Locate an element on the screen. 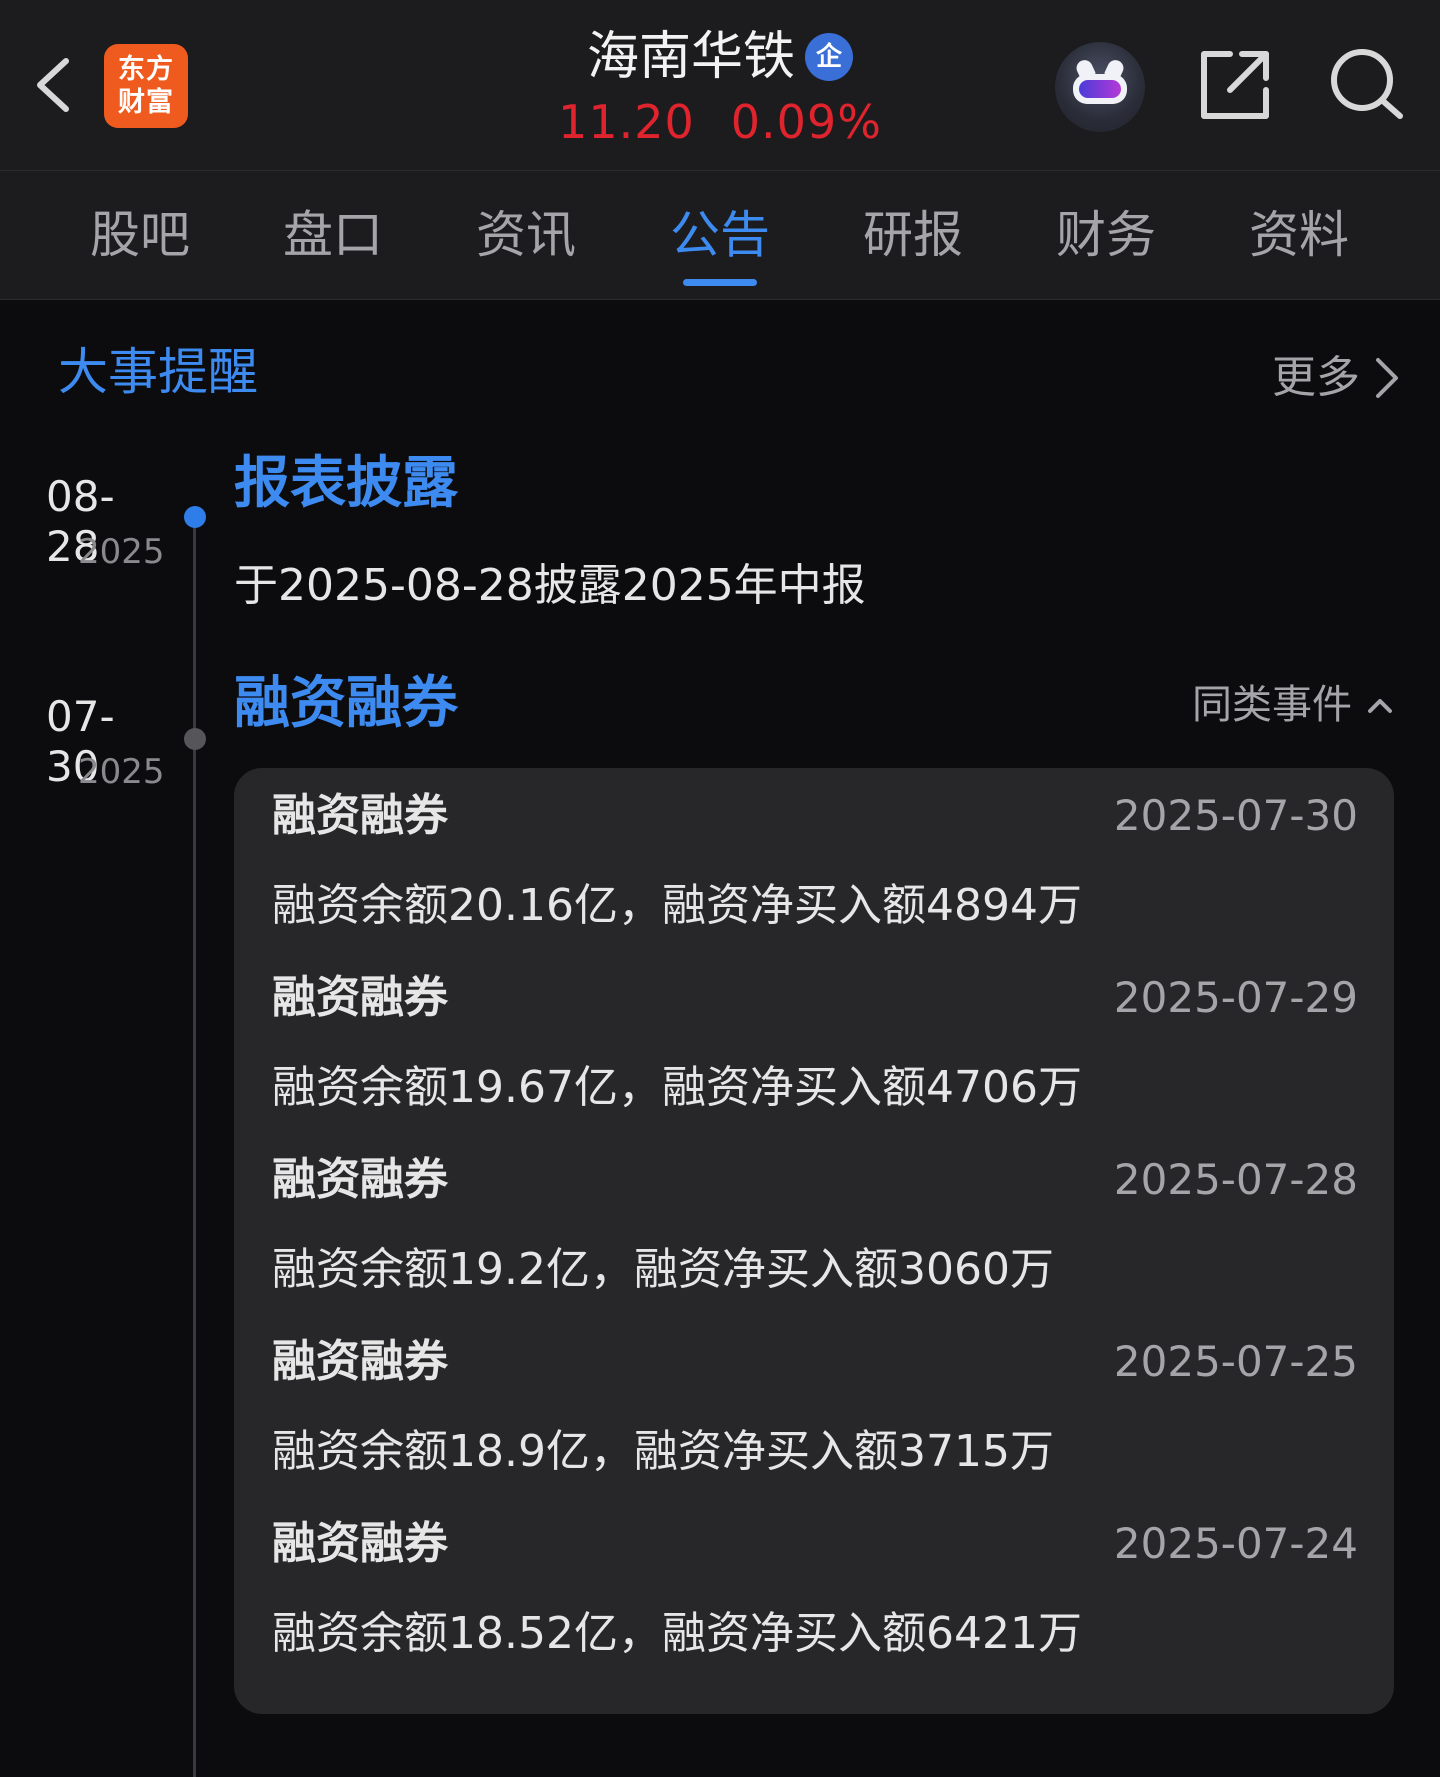 This screenshot has width=1440, height=1777. stock-title-block: 海南华铁 企 11.20 0.09% is located at coordinates (720, 92).